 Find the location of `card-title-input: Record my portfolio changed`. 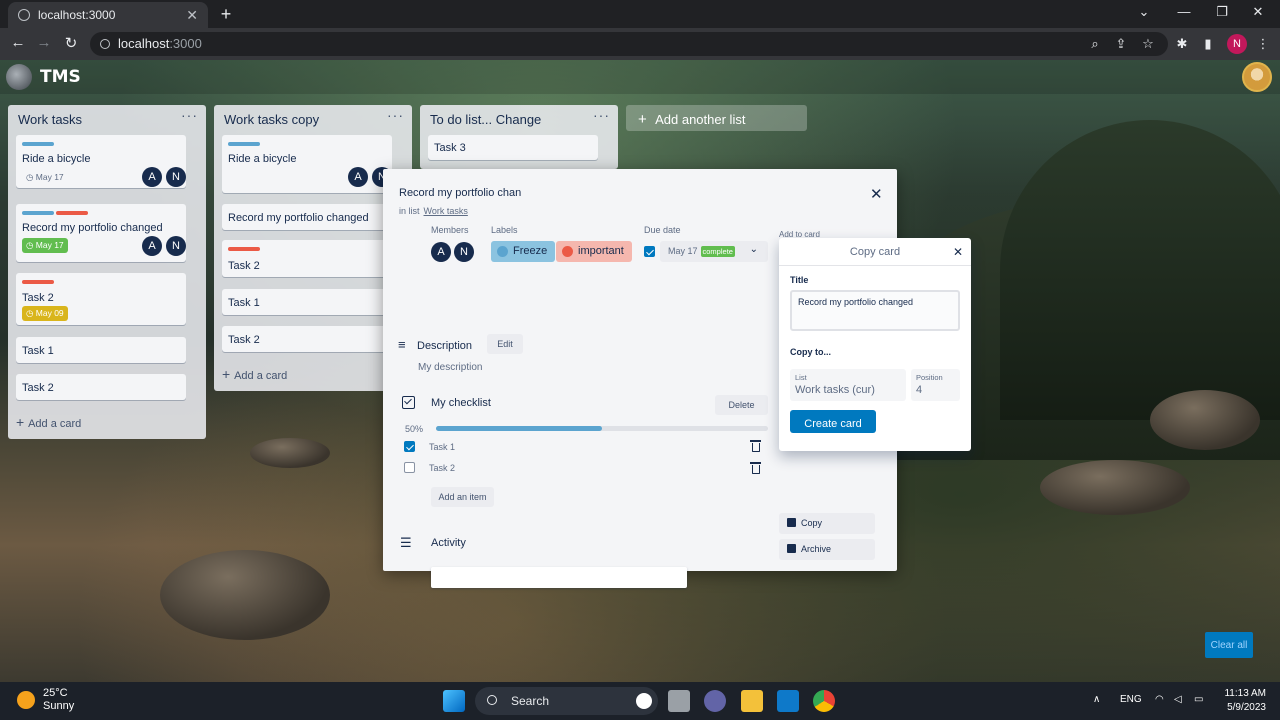

card-title-input: Record my portfolio changed is located at coordinates (460, 193).